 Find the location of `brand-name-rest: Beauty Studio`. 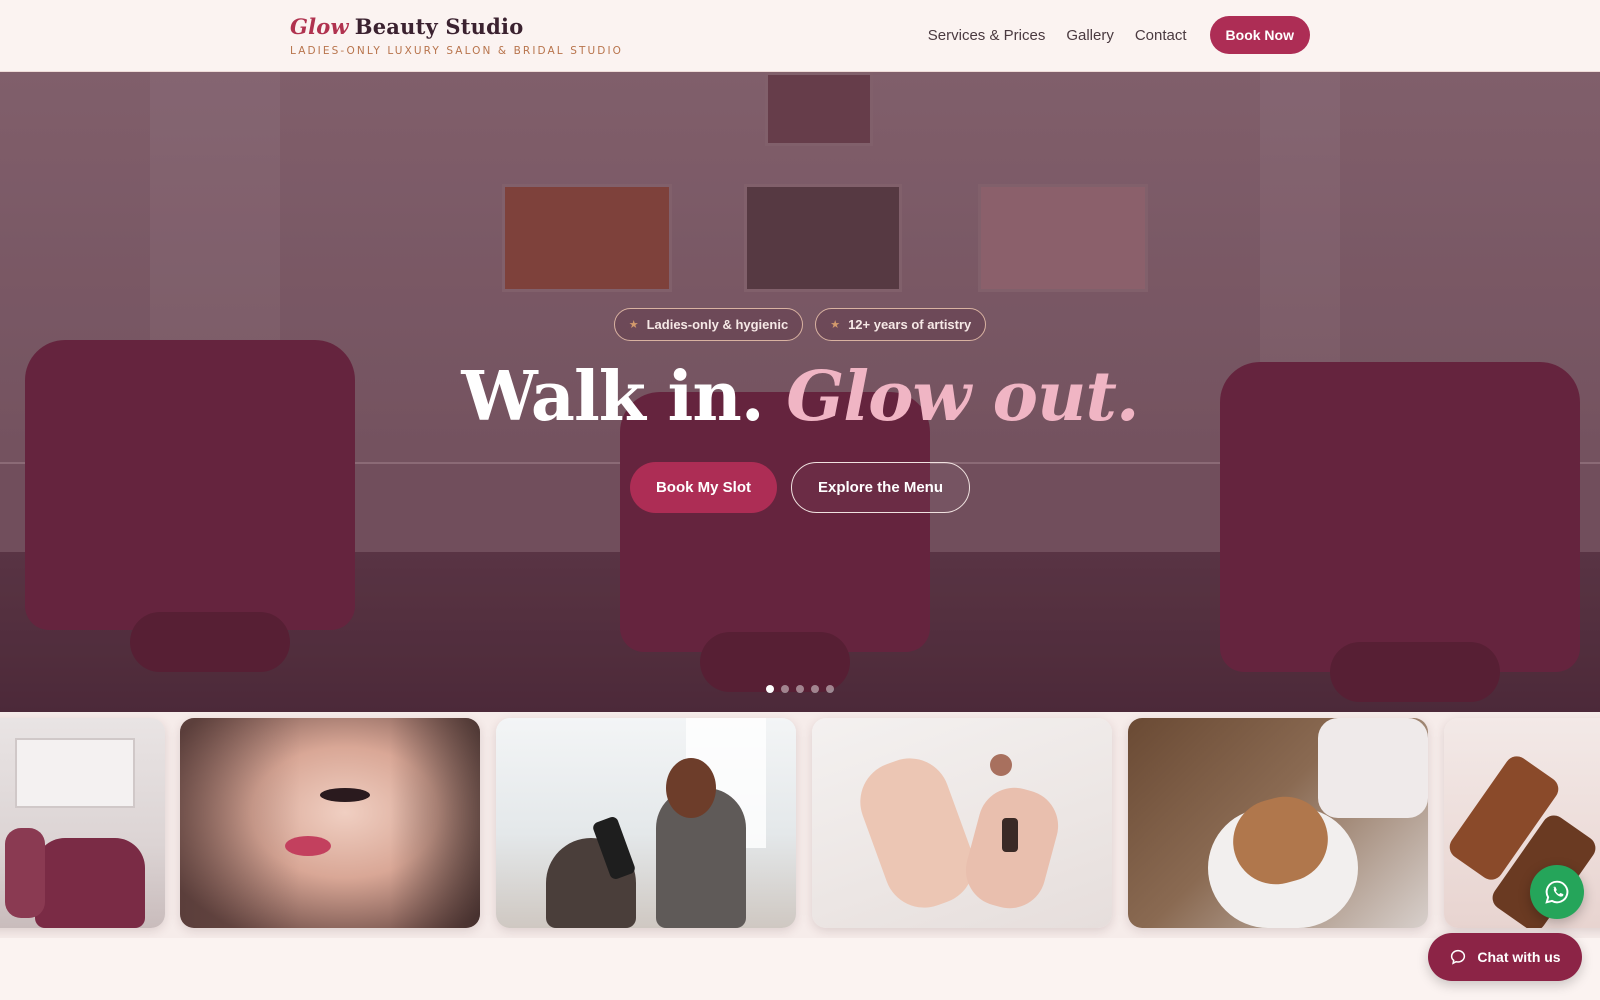

brand-name-rest: Beauty Studio is located at coordinates (439, 26).